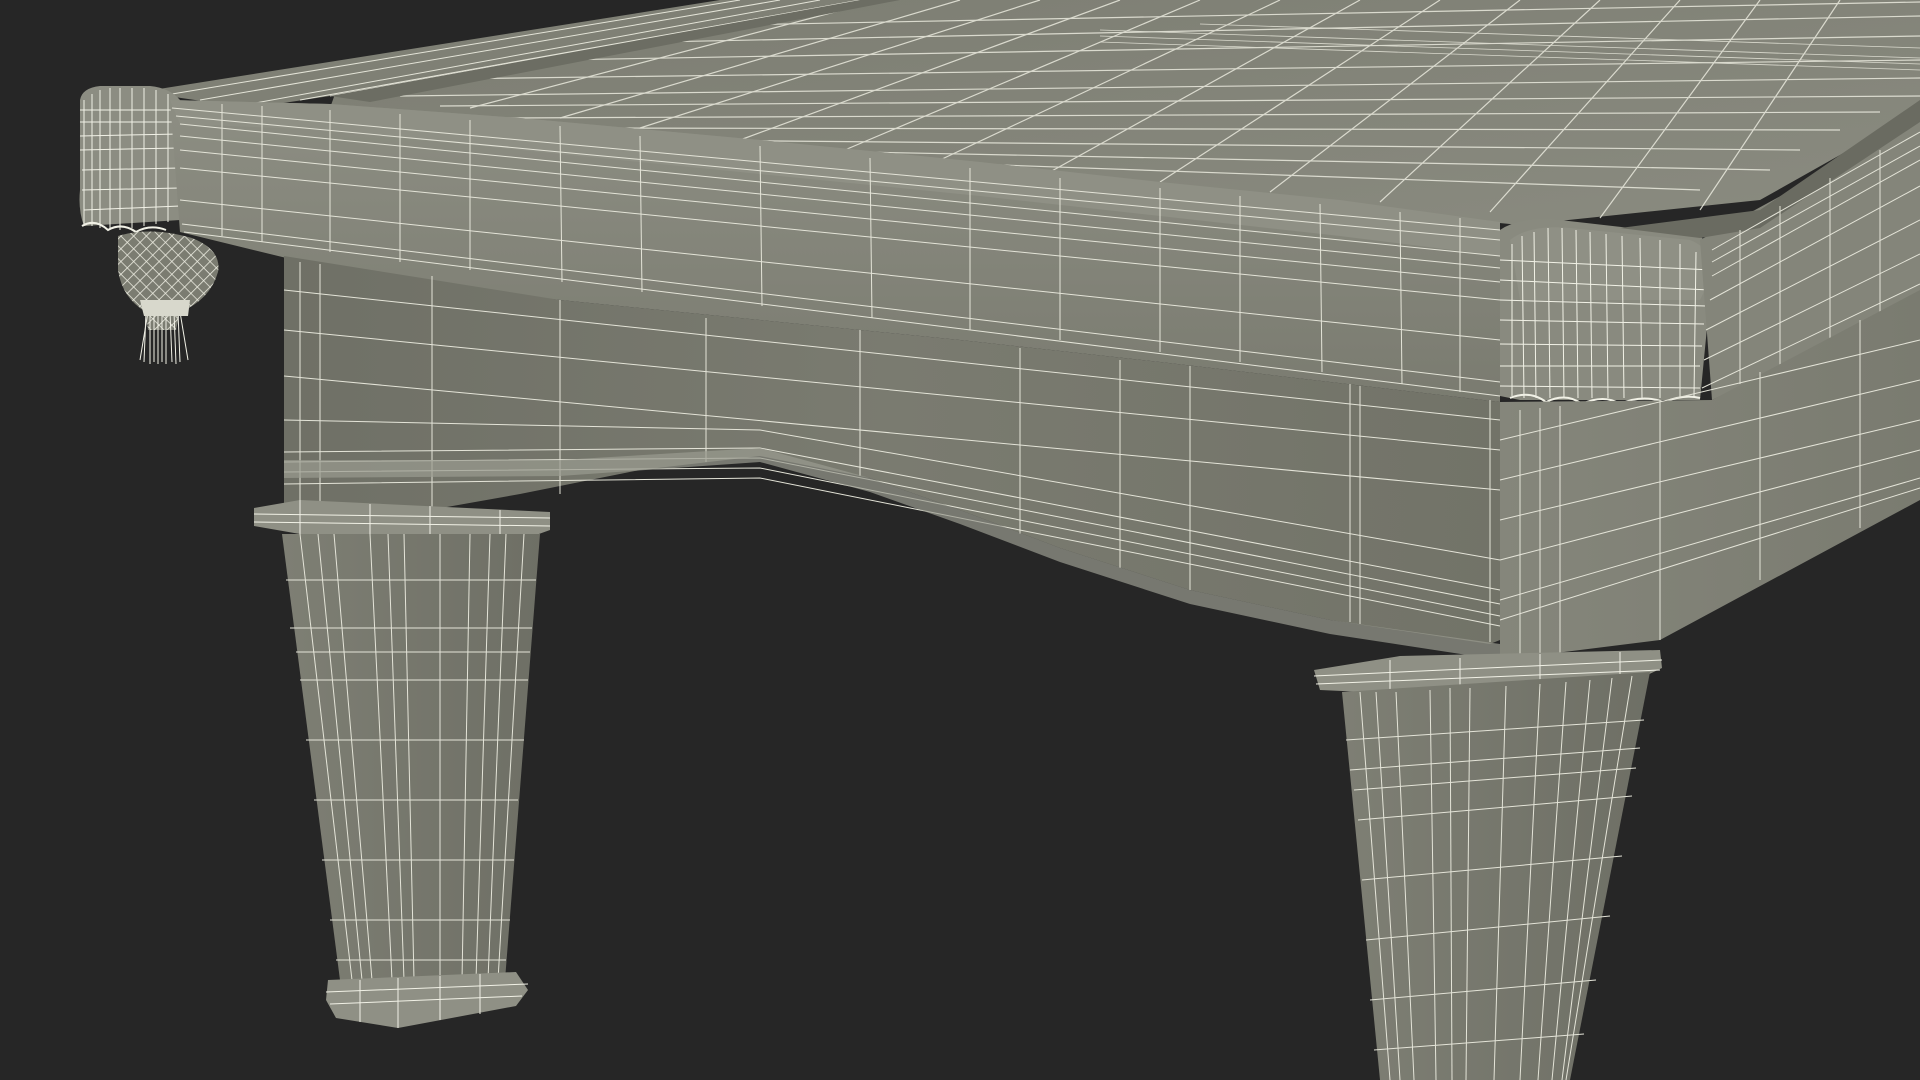 This screenshot has height=1080, width=1920. What do you see at coordinates (168, 298) in the screenshot?
I see `pocket-net-left` at bounding box center [168, 298].